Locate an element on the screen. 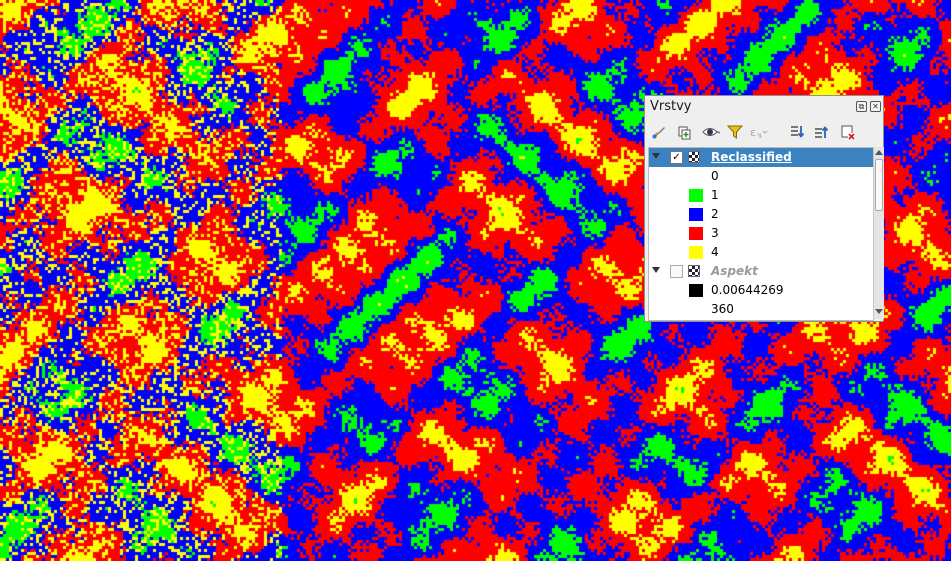 The width and height of the screenshot is (951, 561). legend-label: 3 is located at coordinates (715, 233).